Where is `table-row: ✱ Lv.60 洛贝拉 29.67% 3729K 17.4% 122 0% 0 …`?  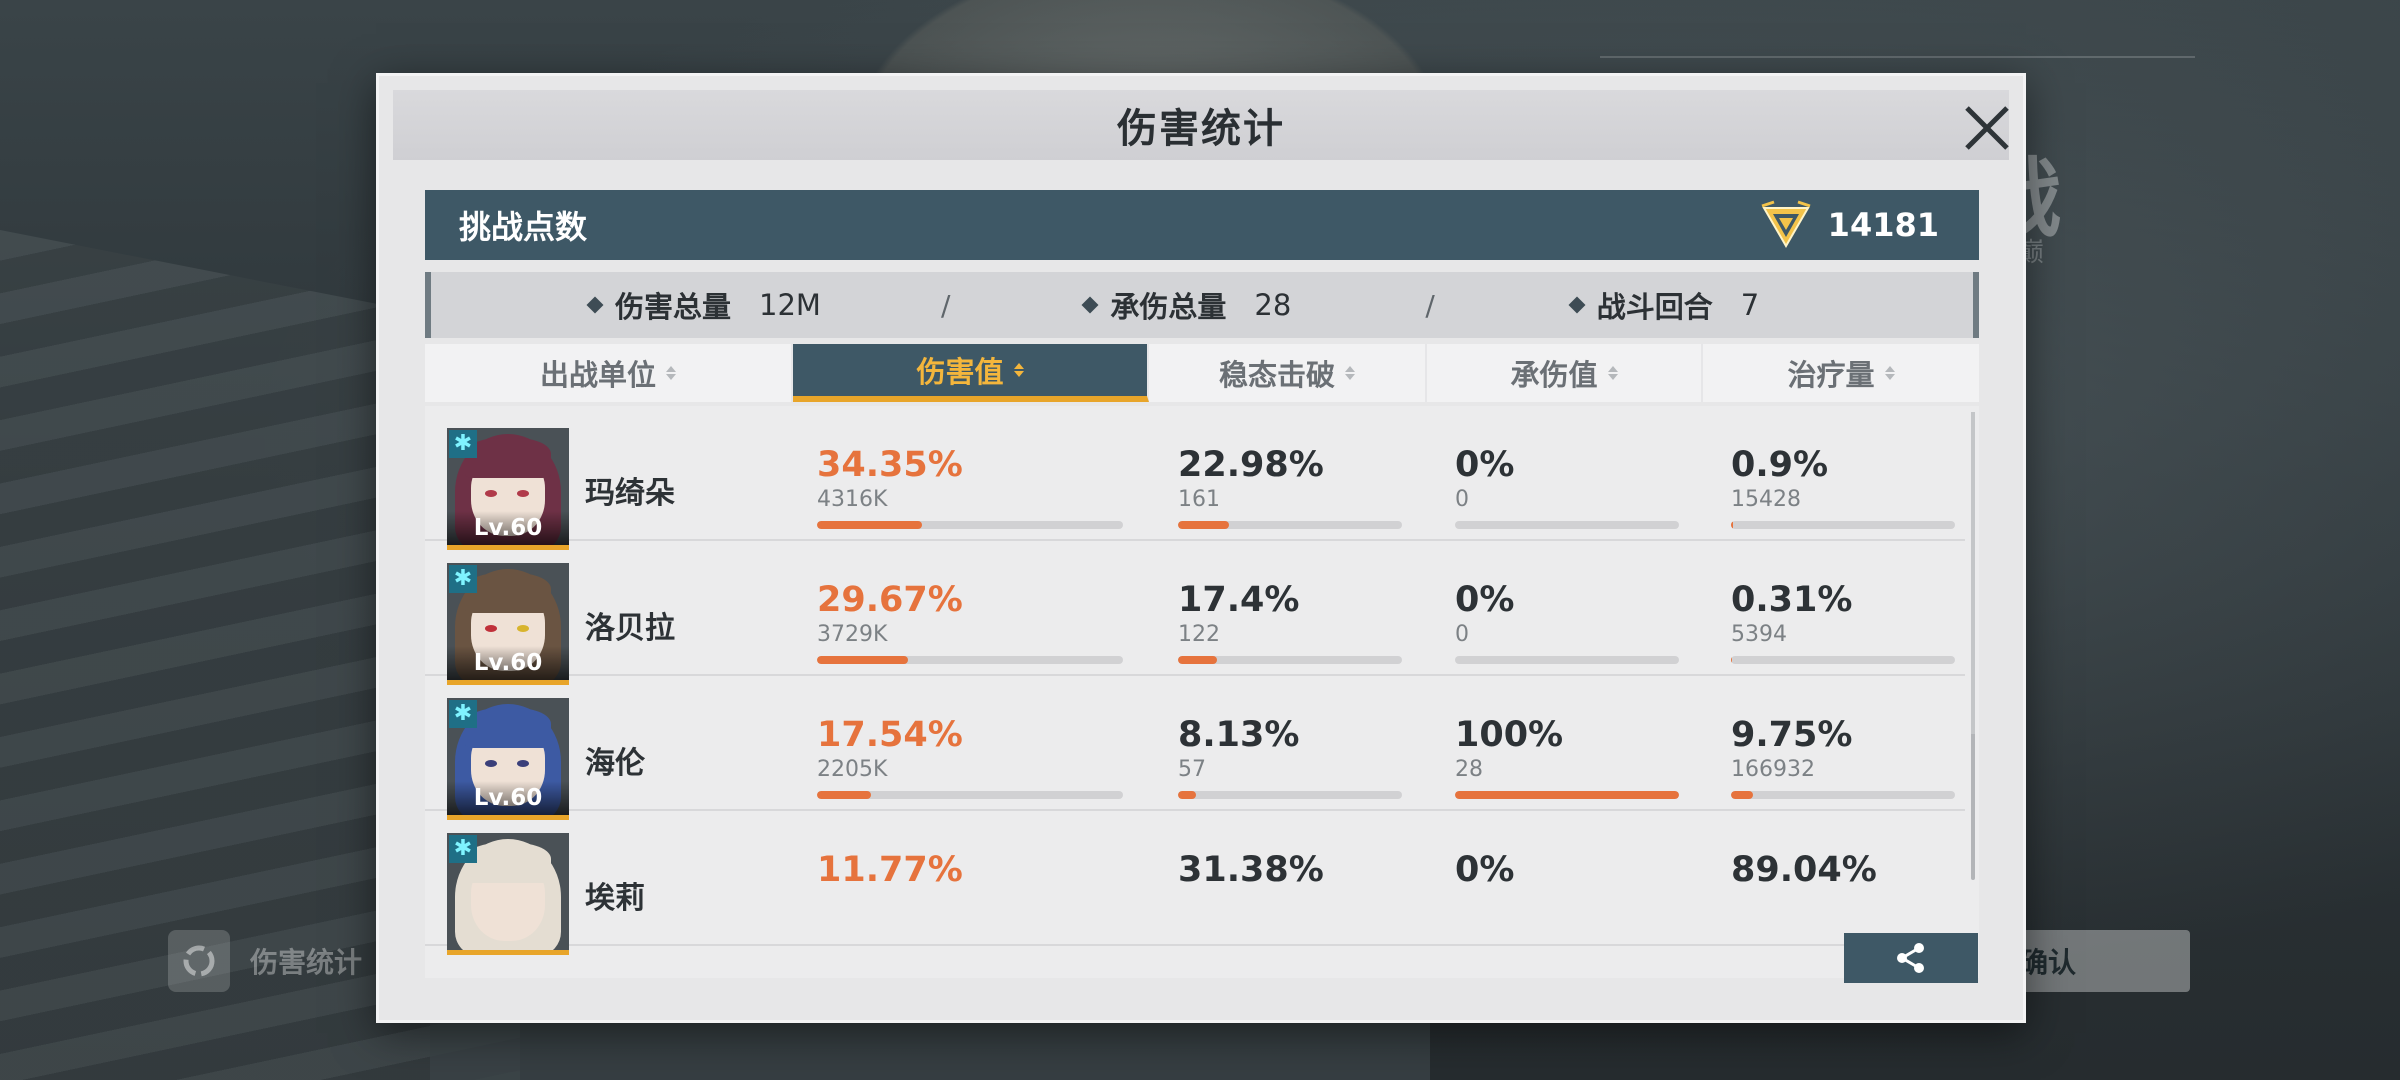
table-row: ✱ Lv.60 洛贝拉 29.67% 3729K 17.4% 122 0% 0 … is located at coordinates (1195, 613).